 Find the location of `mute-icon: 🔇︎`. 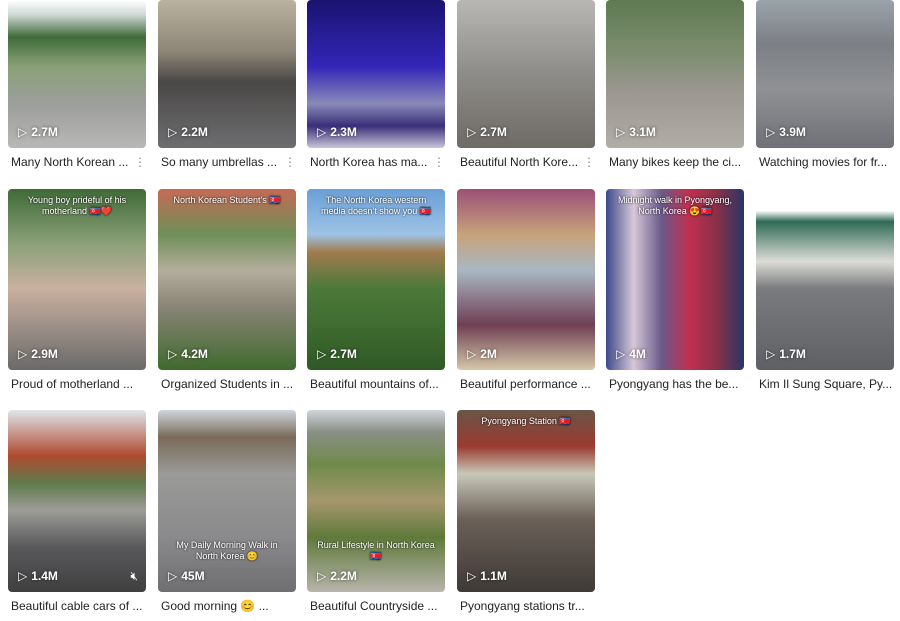

mute-icon: 🔇︎ is located at coordinates (134, 576).